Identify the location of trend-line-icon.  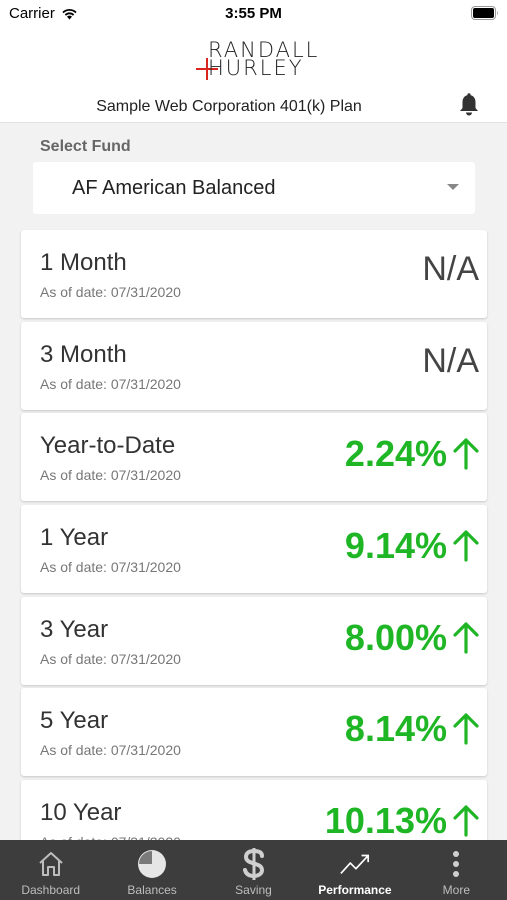
(355, 864).